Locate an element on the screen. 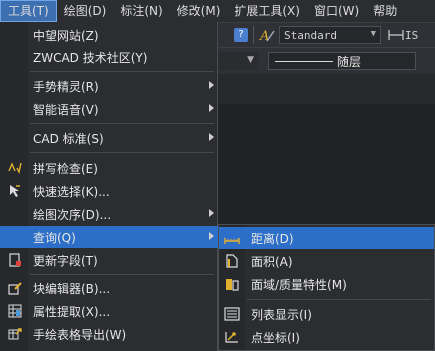 The image size is (435, 351). attribute-extract-icon is located at coordinates (15, 311).